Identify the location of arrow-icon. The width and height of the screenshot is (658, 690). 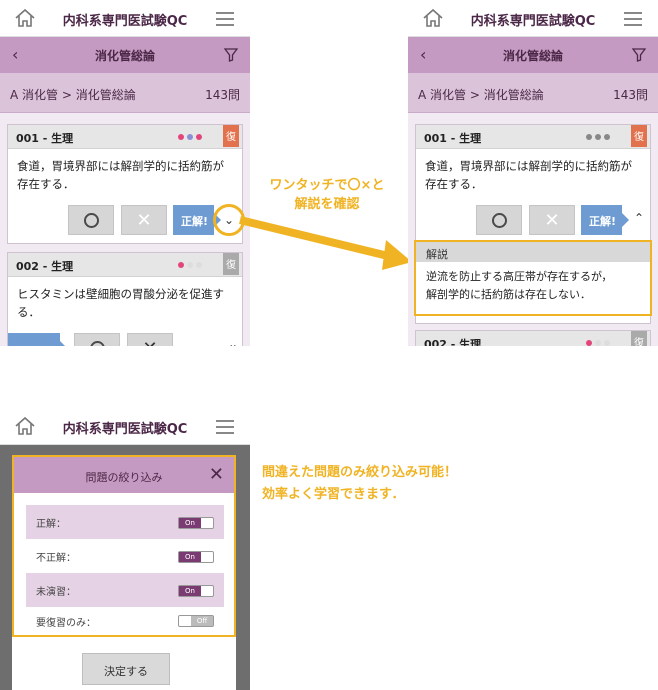
(325, 243).